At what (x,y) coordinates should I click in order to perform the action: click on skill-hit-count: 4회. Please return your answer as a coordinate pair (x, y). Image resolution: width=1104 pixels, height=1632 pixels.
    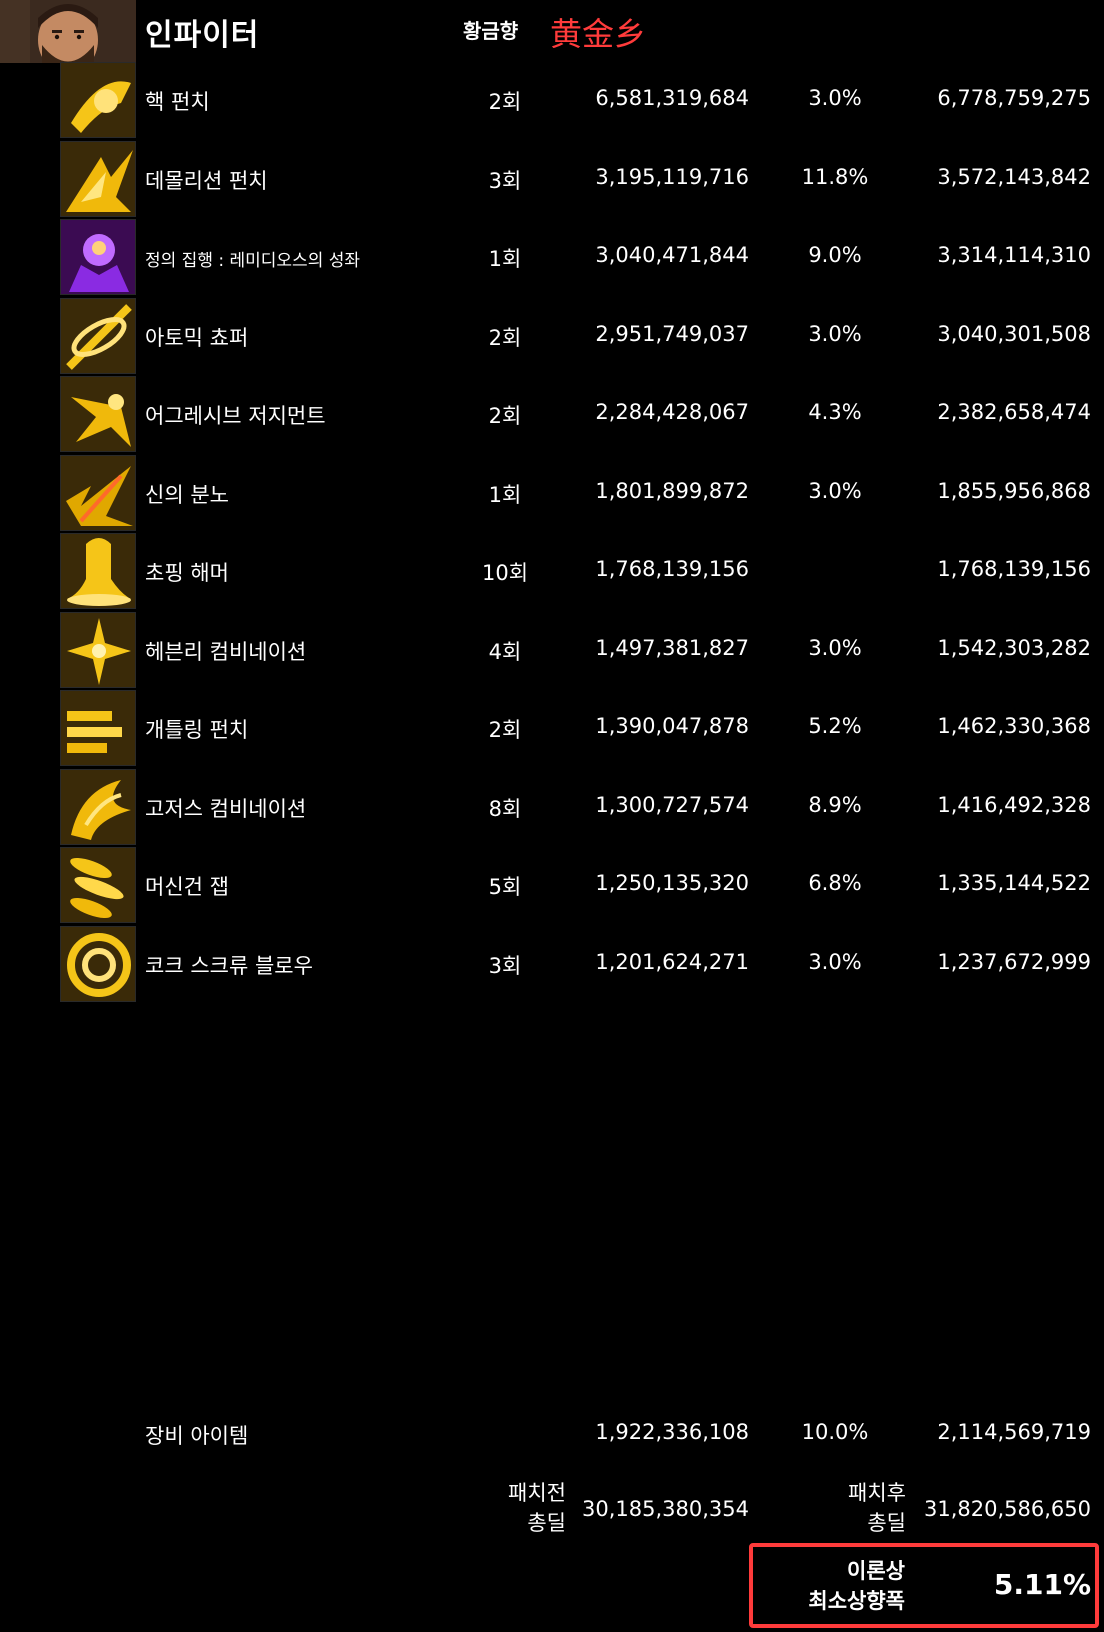
    Looking at the image, I should click on (505, 651).